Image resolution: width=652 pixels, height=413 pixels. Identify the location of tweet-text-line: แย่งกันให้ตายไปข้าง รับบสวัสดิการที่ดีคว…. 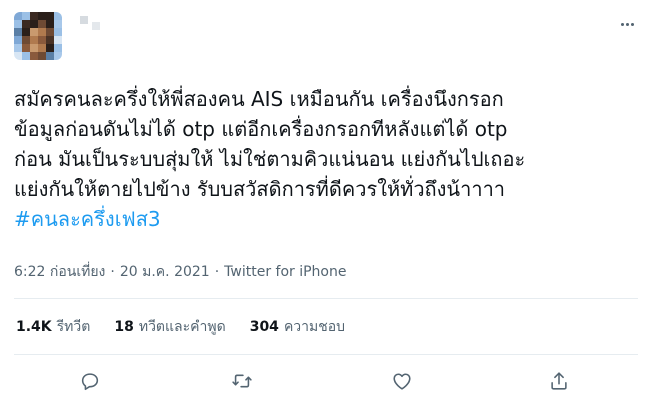
(260, 189).